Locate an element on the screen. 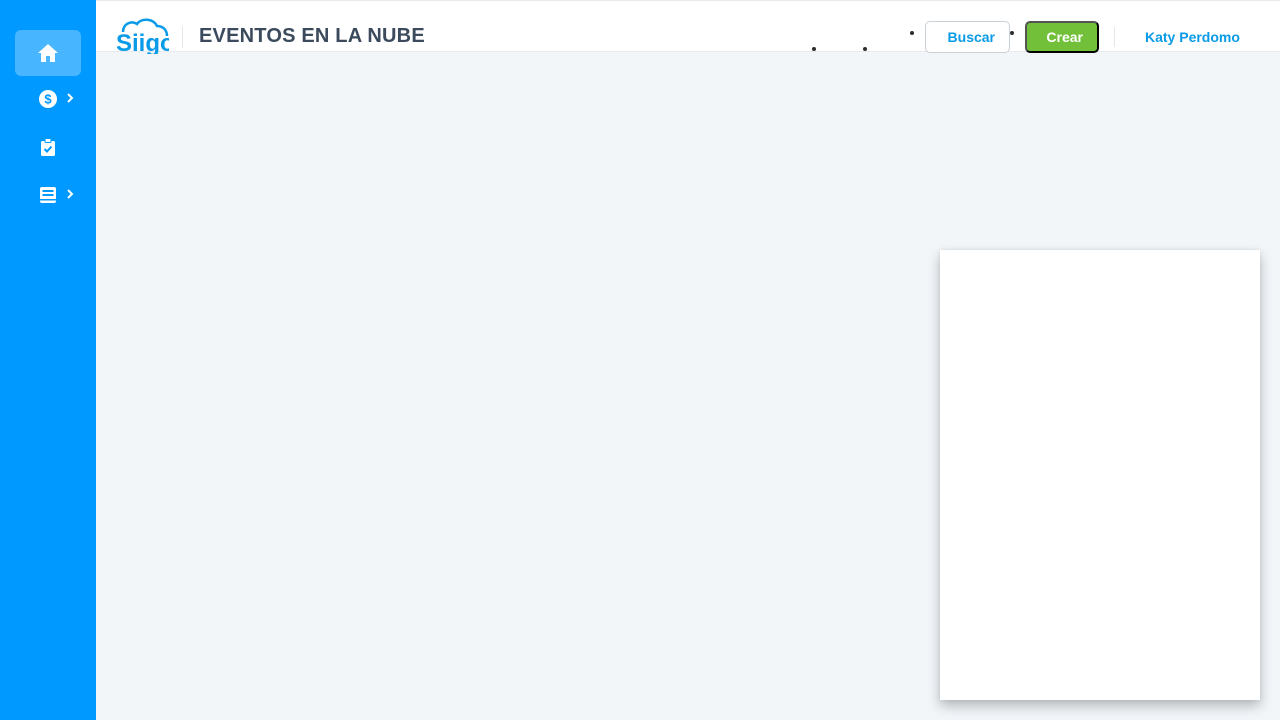 This screenshot has height=720, width=1280. sidebar-item-tasks is located at coordinates (48, 147).